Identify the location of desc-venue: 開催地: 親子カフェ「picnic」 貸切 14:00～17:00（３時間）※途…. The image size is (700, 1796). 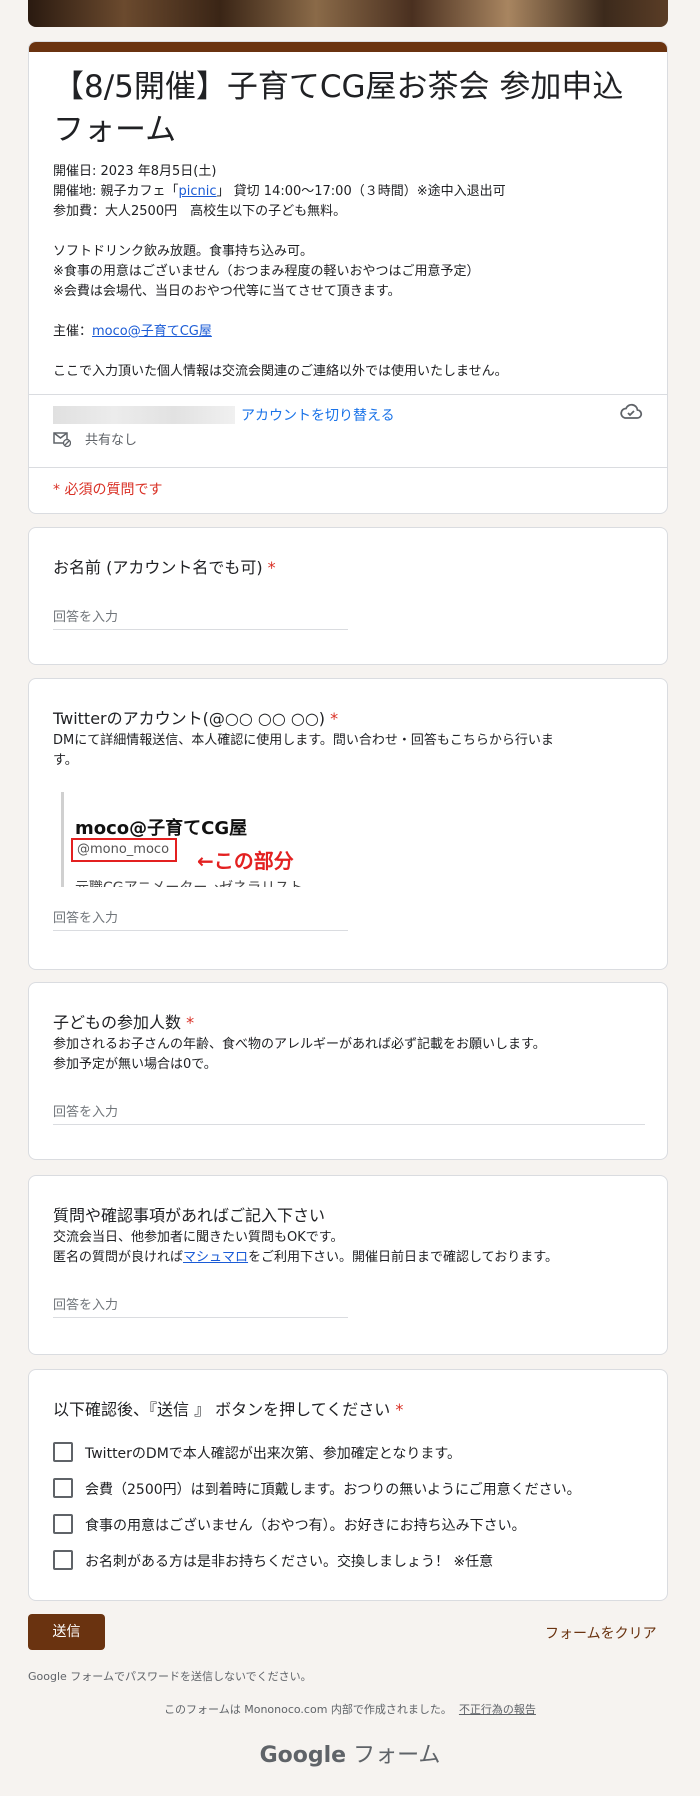
(279, 191).